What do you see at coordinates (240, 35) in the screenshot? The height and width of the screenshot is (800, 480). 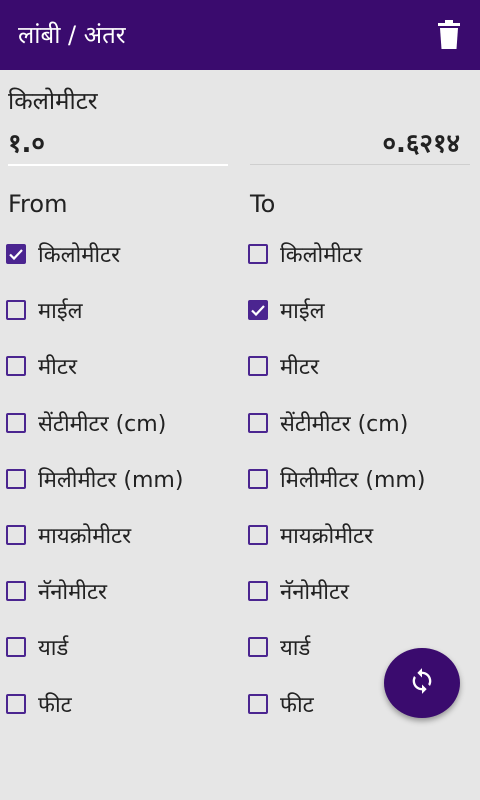 I see `app-bar: लांबी / अंतर` at bounding box center [240, 35].